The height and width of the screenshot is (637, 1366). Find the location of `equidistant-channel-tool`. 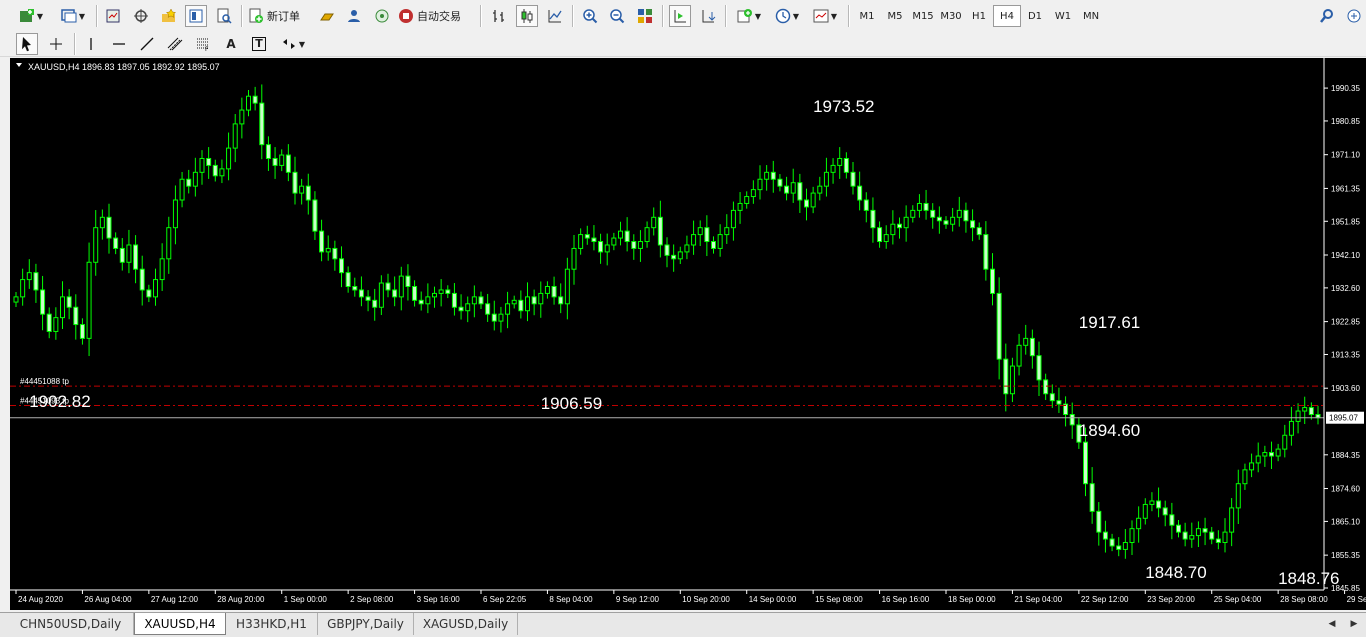

equidistant-channel-tool is located at coordinates (175, 44).